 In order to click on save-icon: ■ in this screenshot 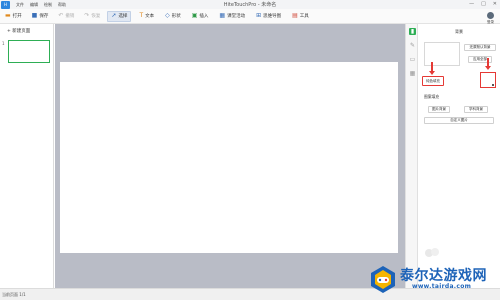, I will do `click(34, 15)`.